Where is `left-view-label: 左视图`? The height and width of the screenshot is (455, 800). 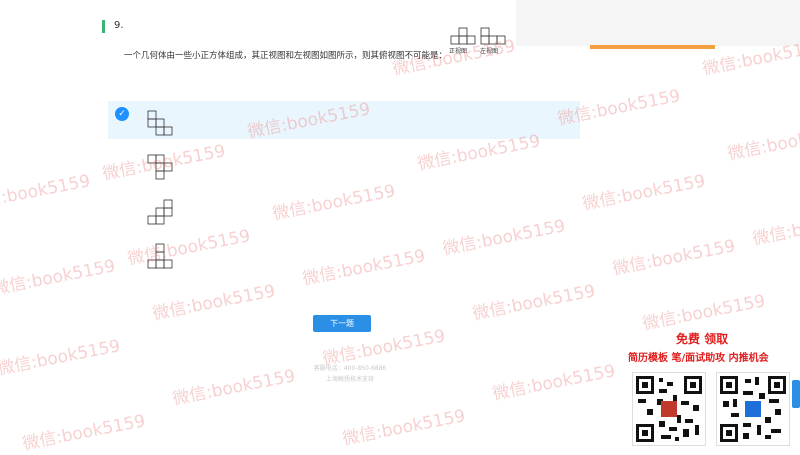 left-view-label: 左视图 is located at coordinates (489, 51).